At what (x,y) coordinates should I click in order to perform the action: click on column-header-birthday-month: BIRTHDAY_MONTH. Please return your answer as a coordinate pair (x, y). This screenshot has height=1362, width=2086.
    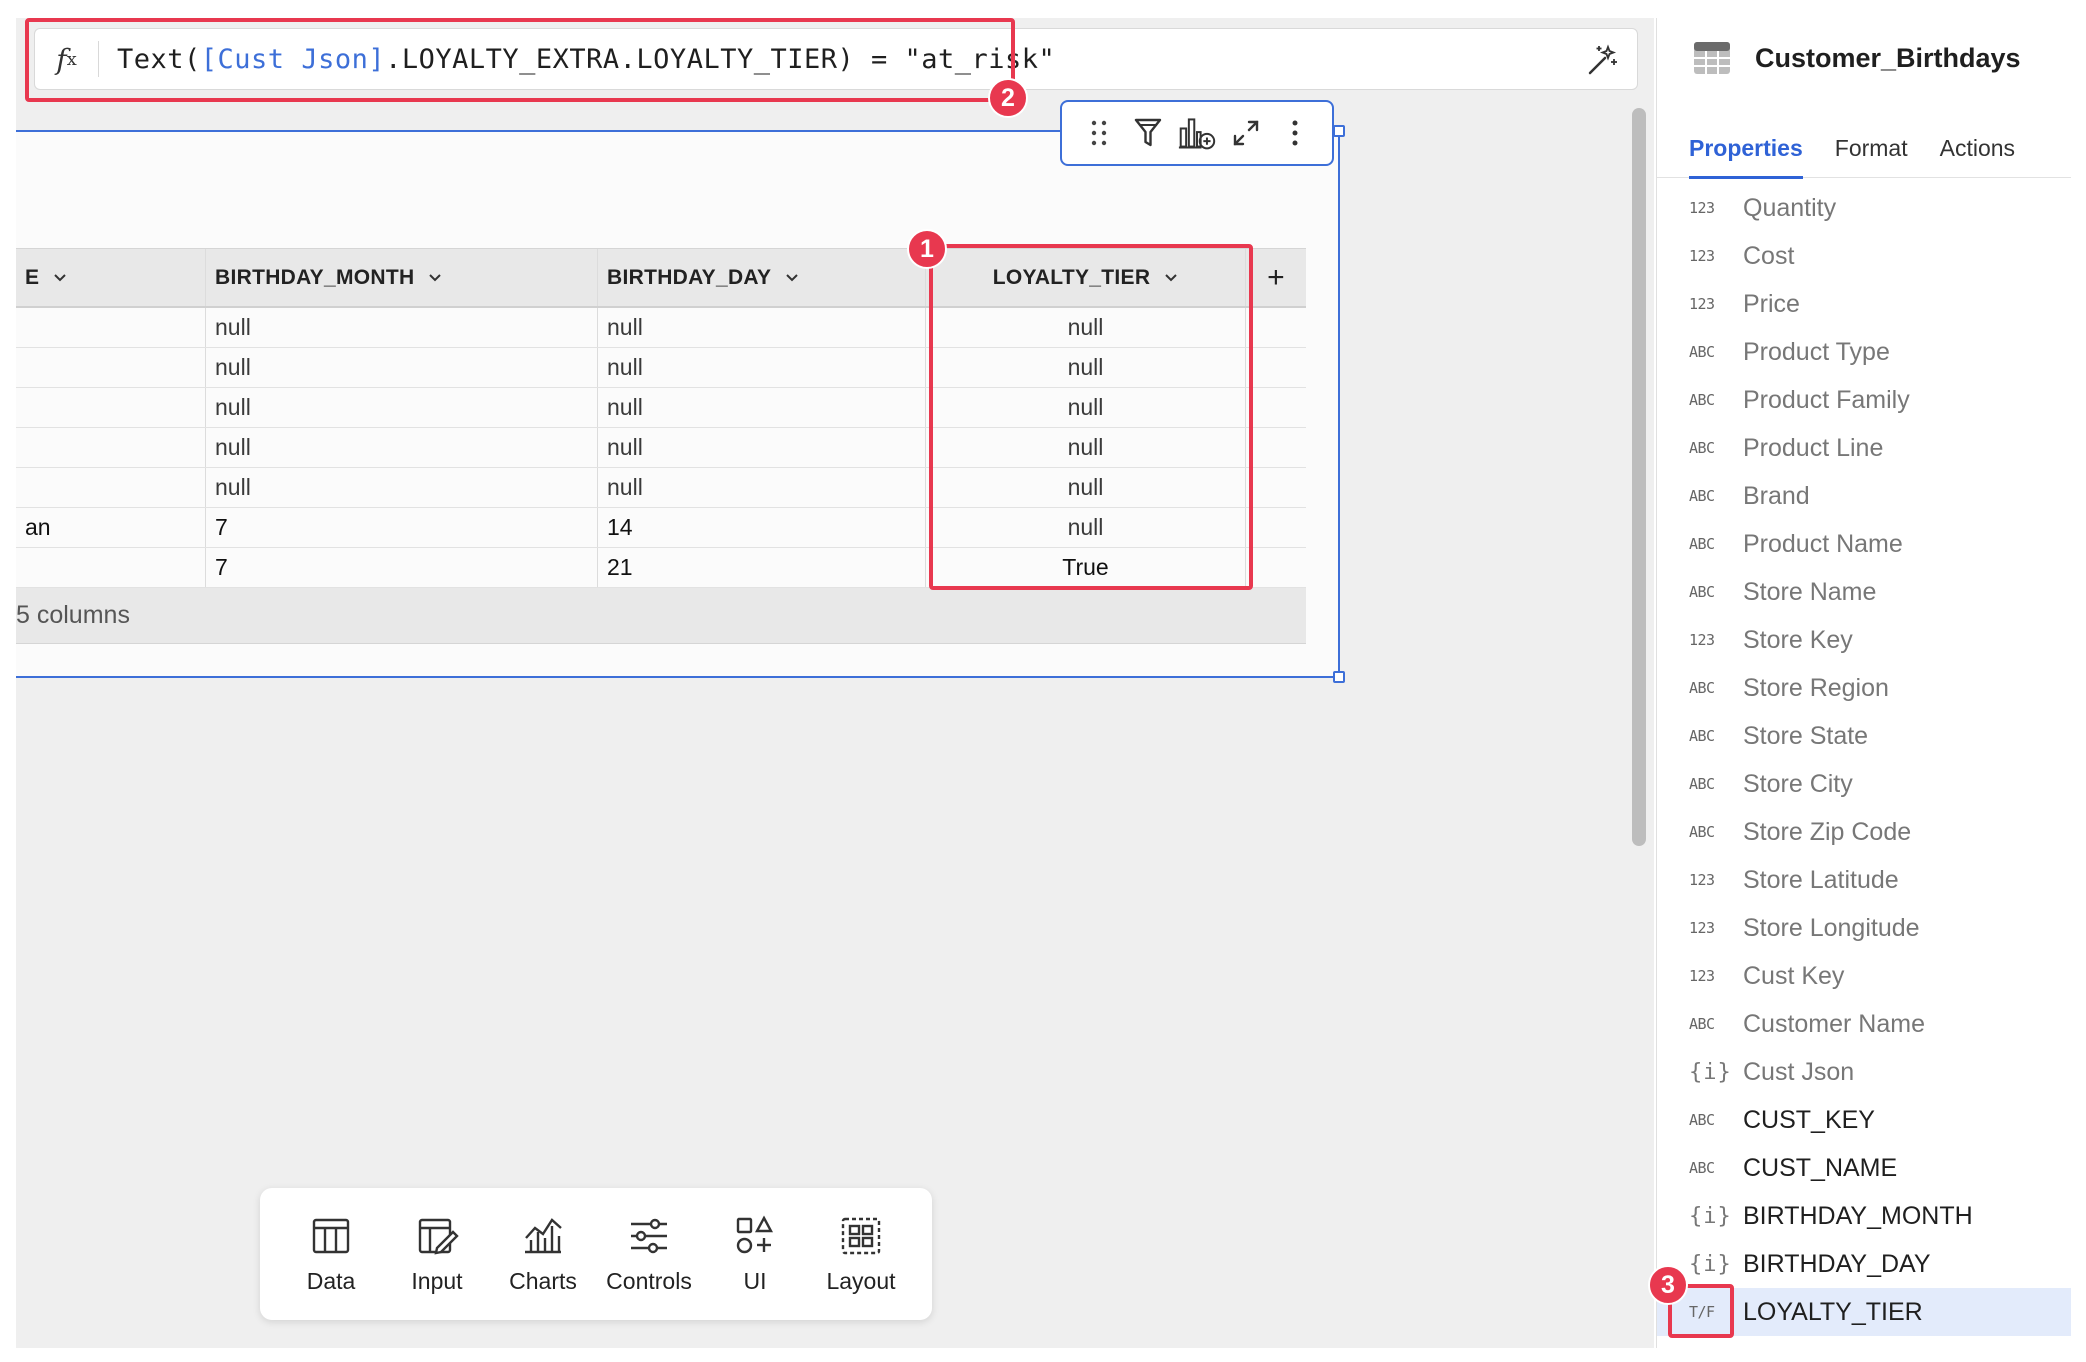
    Looking at the image, I should click on (402, 277).